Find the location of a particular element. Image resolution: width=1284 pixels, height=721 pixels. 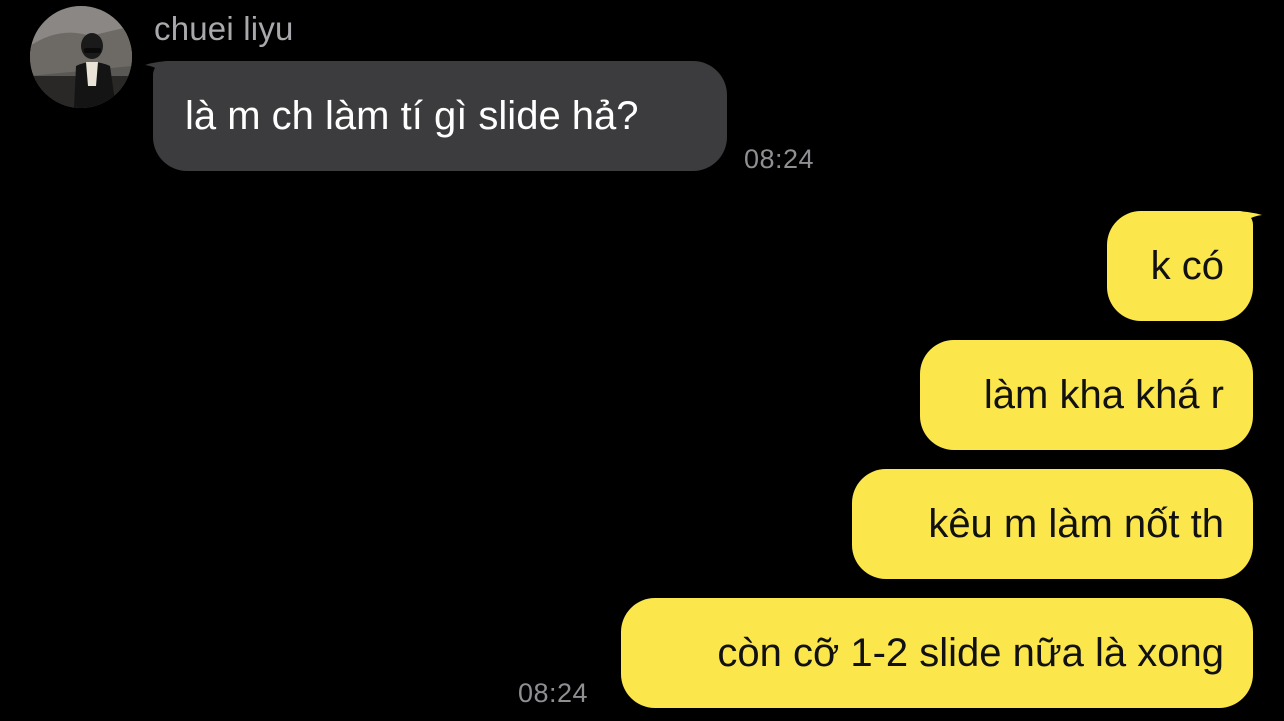

outgoing-message-bubble: còn cỡ 1-2 slide nữa là xong is located at coordinates (937, 653).